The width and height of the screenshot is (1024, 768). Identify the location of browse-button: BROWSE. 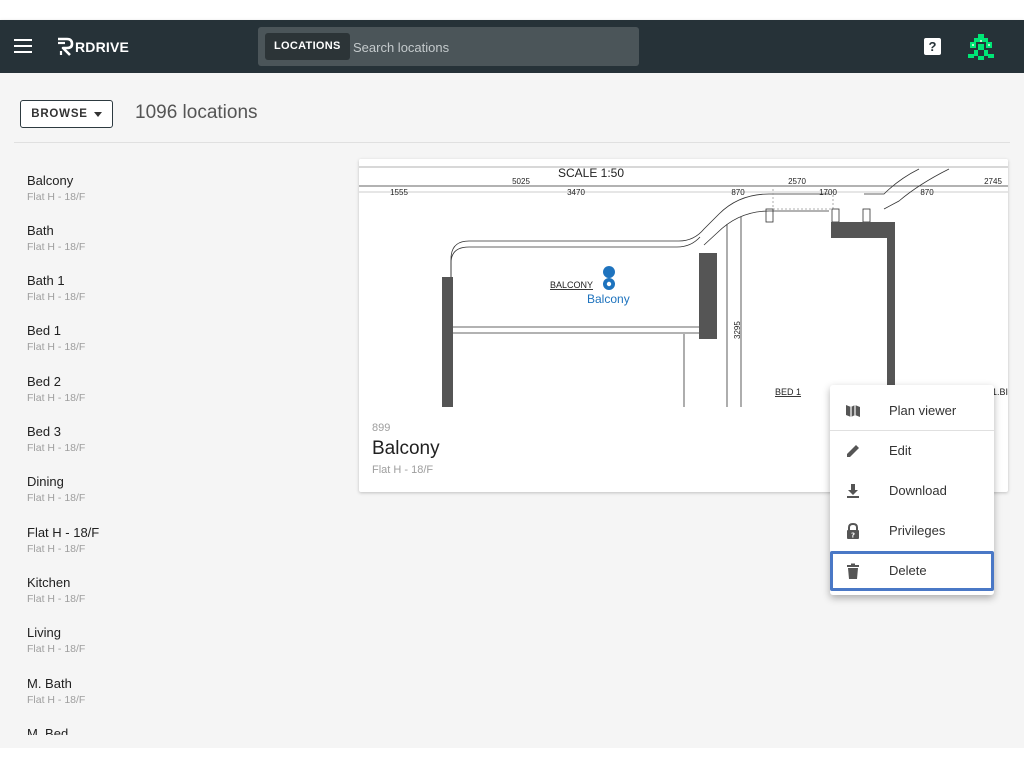
(66, 114).